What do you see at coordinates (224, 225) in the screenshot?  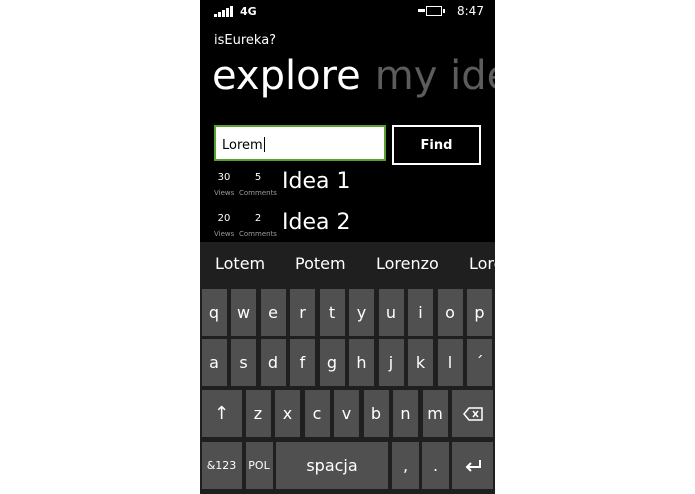 I see `views-count: 20 Views` at bounding box center [224, 225].